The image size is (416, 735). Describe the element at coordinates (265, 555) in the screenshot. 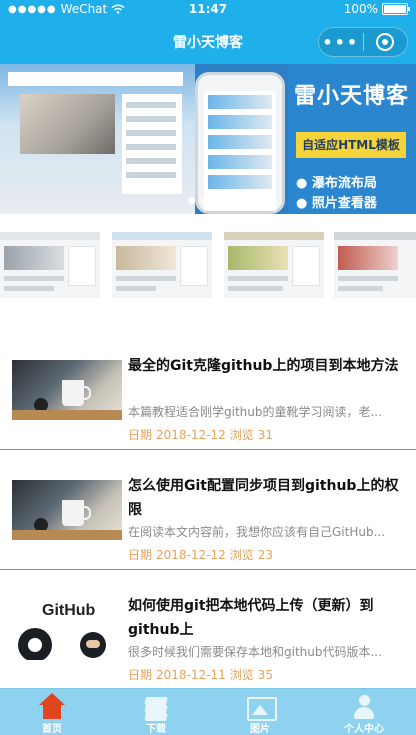

I see `article-views: 23` at that location.